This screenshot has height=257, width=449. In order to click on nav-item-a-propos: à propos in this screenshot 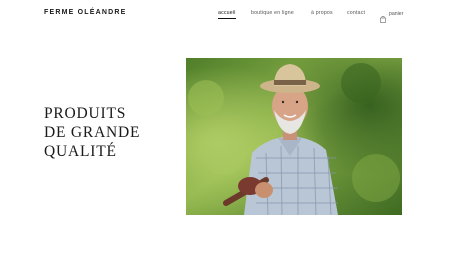, I will do `click(322, 13)`.